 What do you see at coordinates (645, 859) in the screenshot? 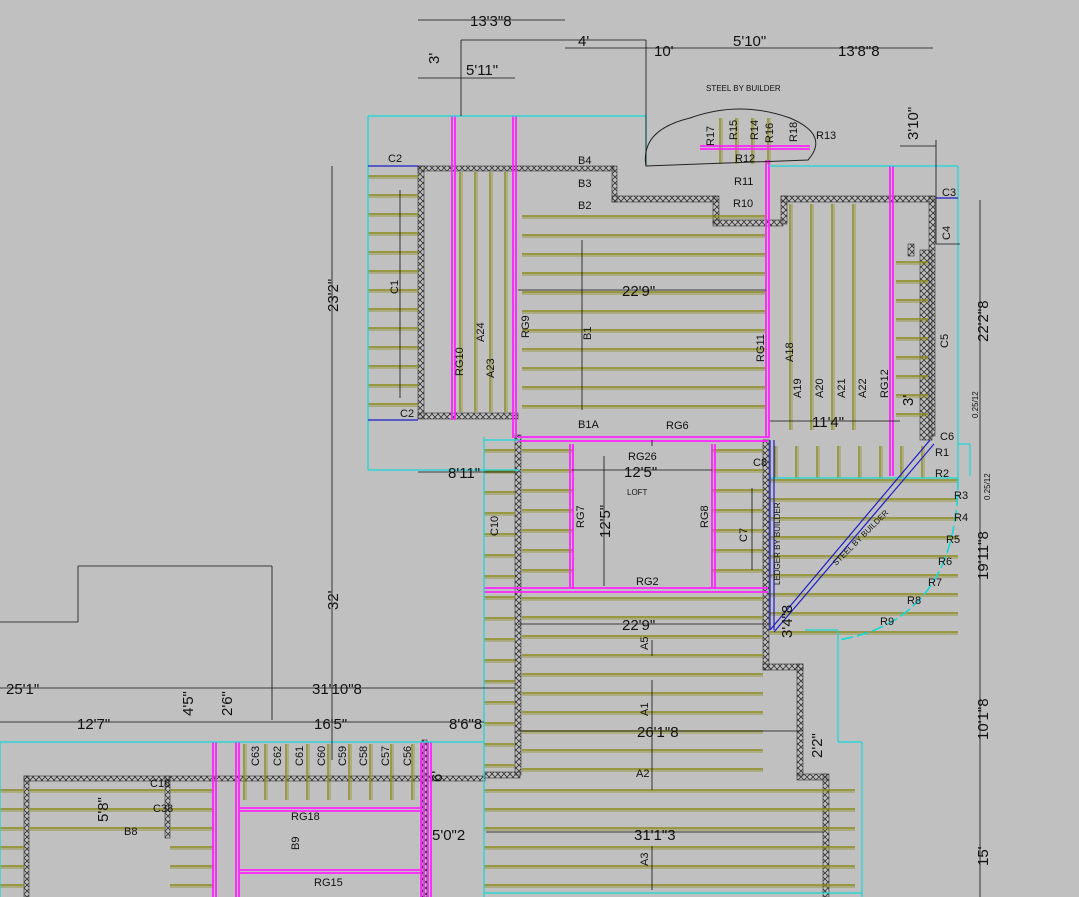
I see `label-a3: A3` at bounding box center [645, 859].